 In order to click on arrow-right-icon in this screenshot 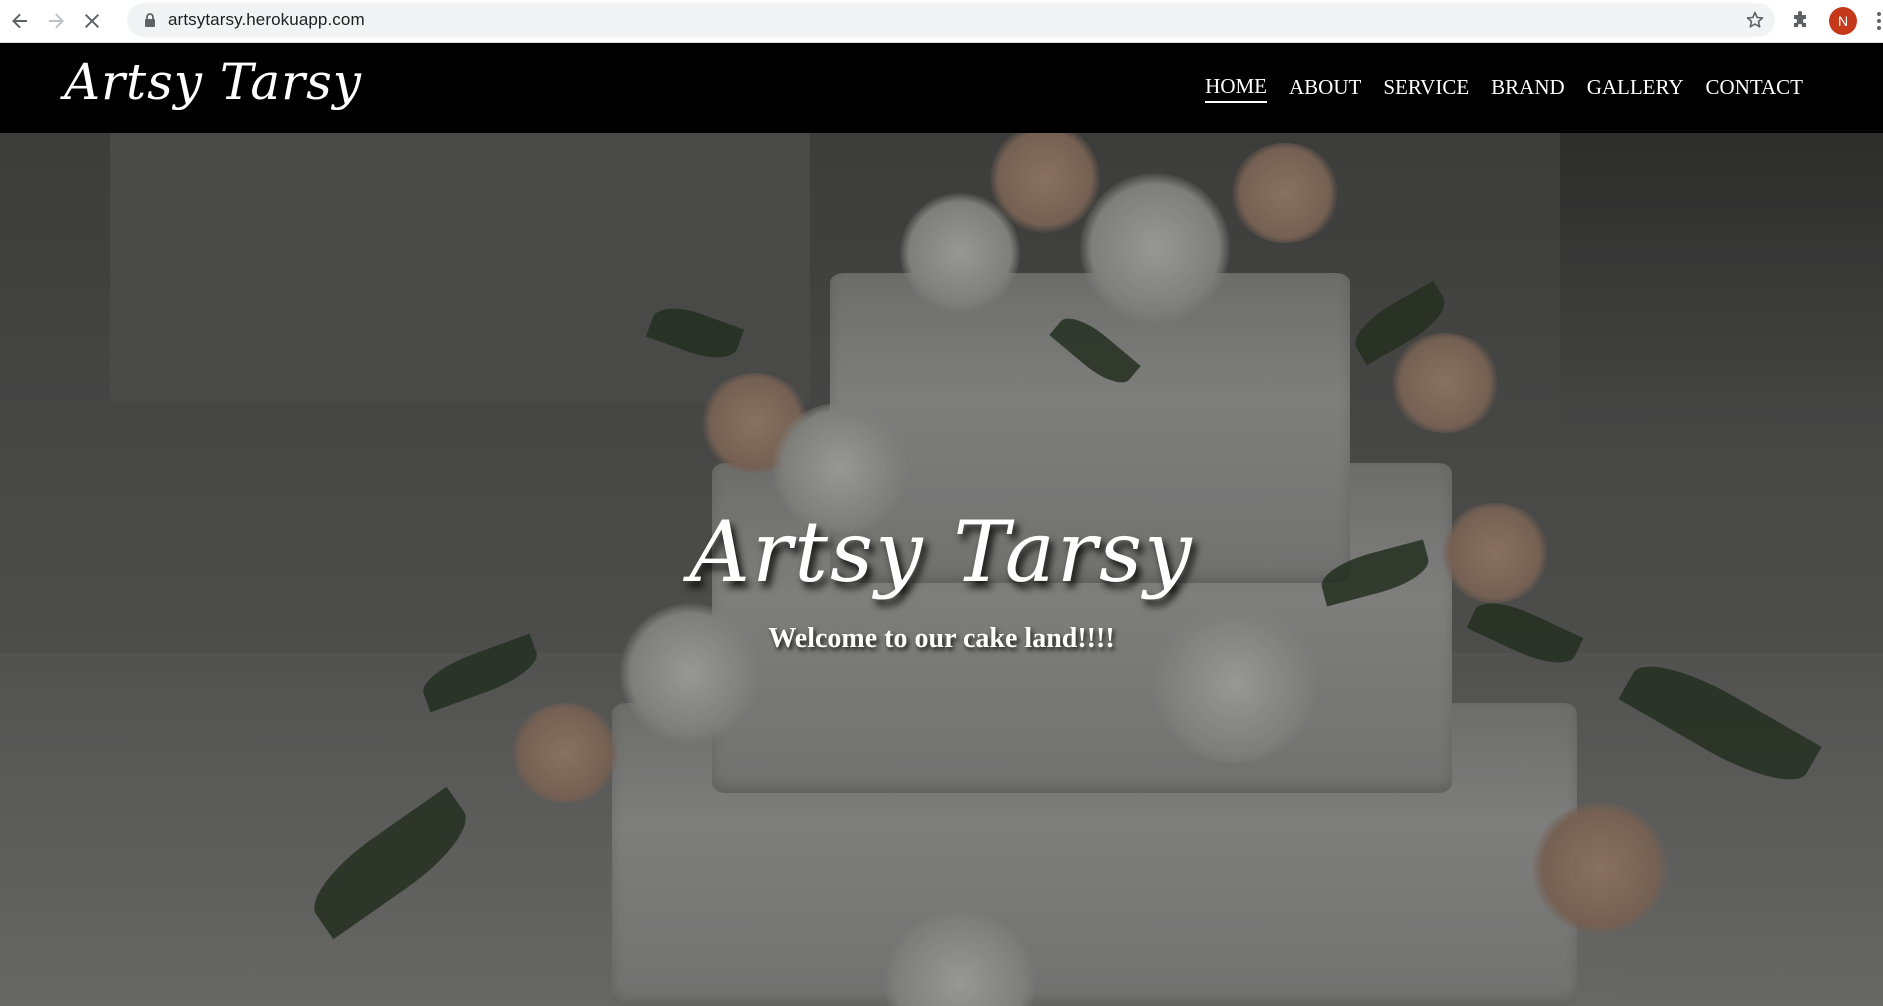, I will do `click(56, 21)`.